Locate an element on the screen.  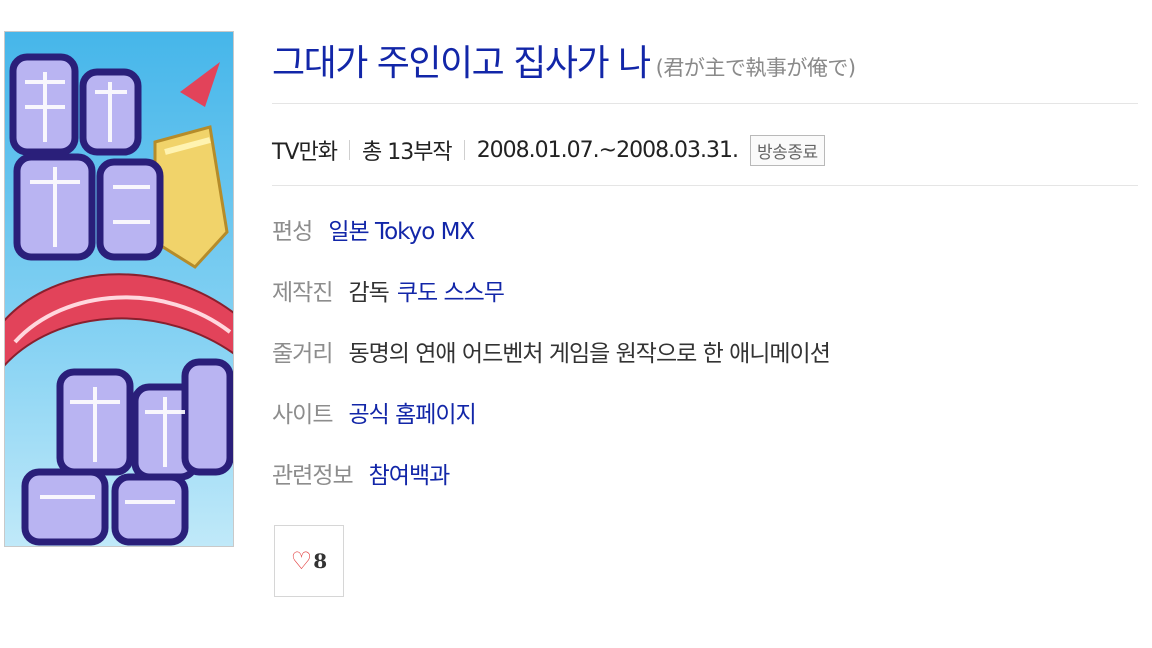
related-label: 관련정보 is located at coordinates (313, 476).